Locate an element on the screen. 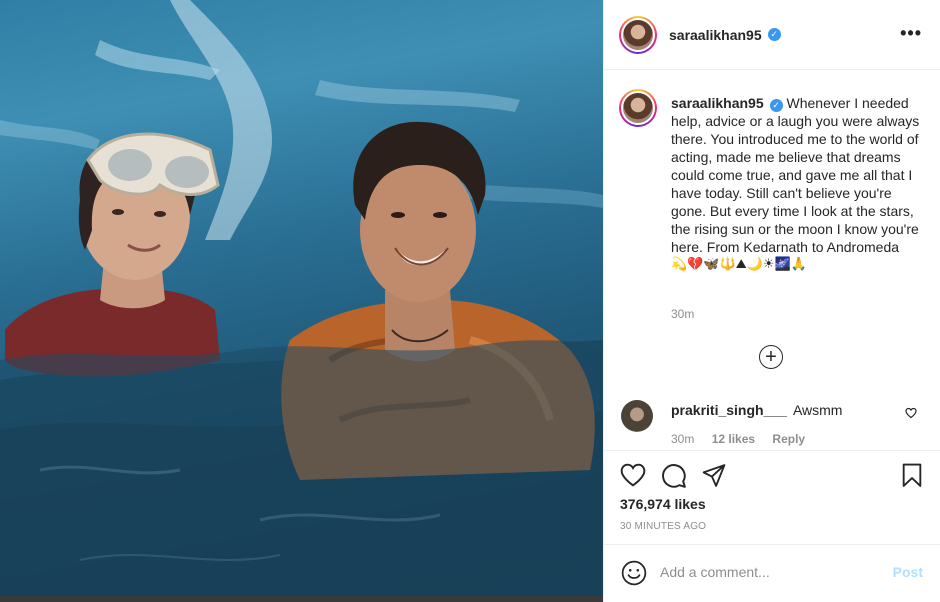 This screenshot has width=940, height=602. action-bar: 376,974 likes 30 MINUTES AGO is located at coordinates (772, 497).